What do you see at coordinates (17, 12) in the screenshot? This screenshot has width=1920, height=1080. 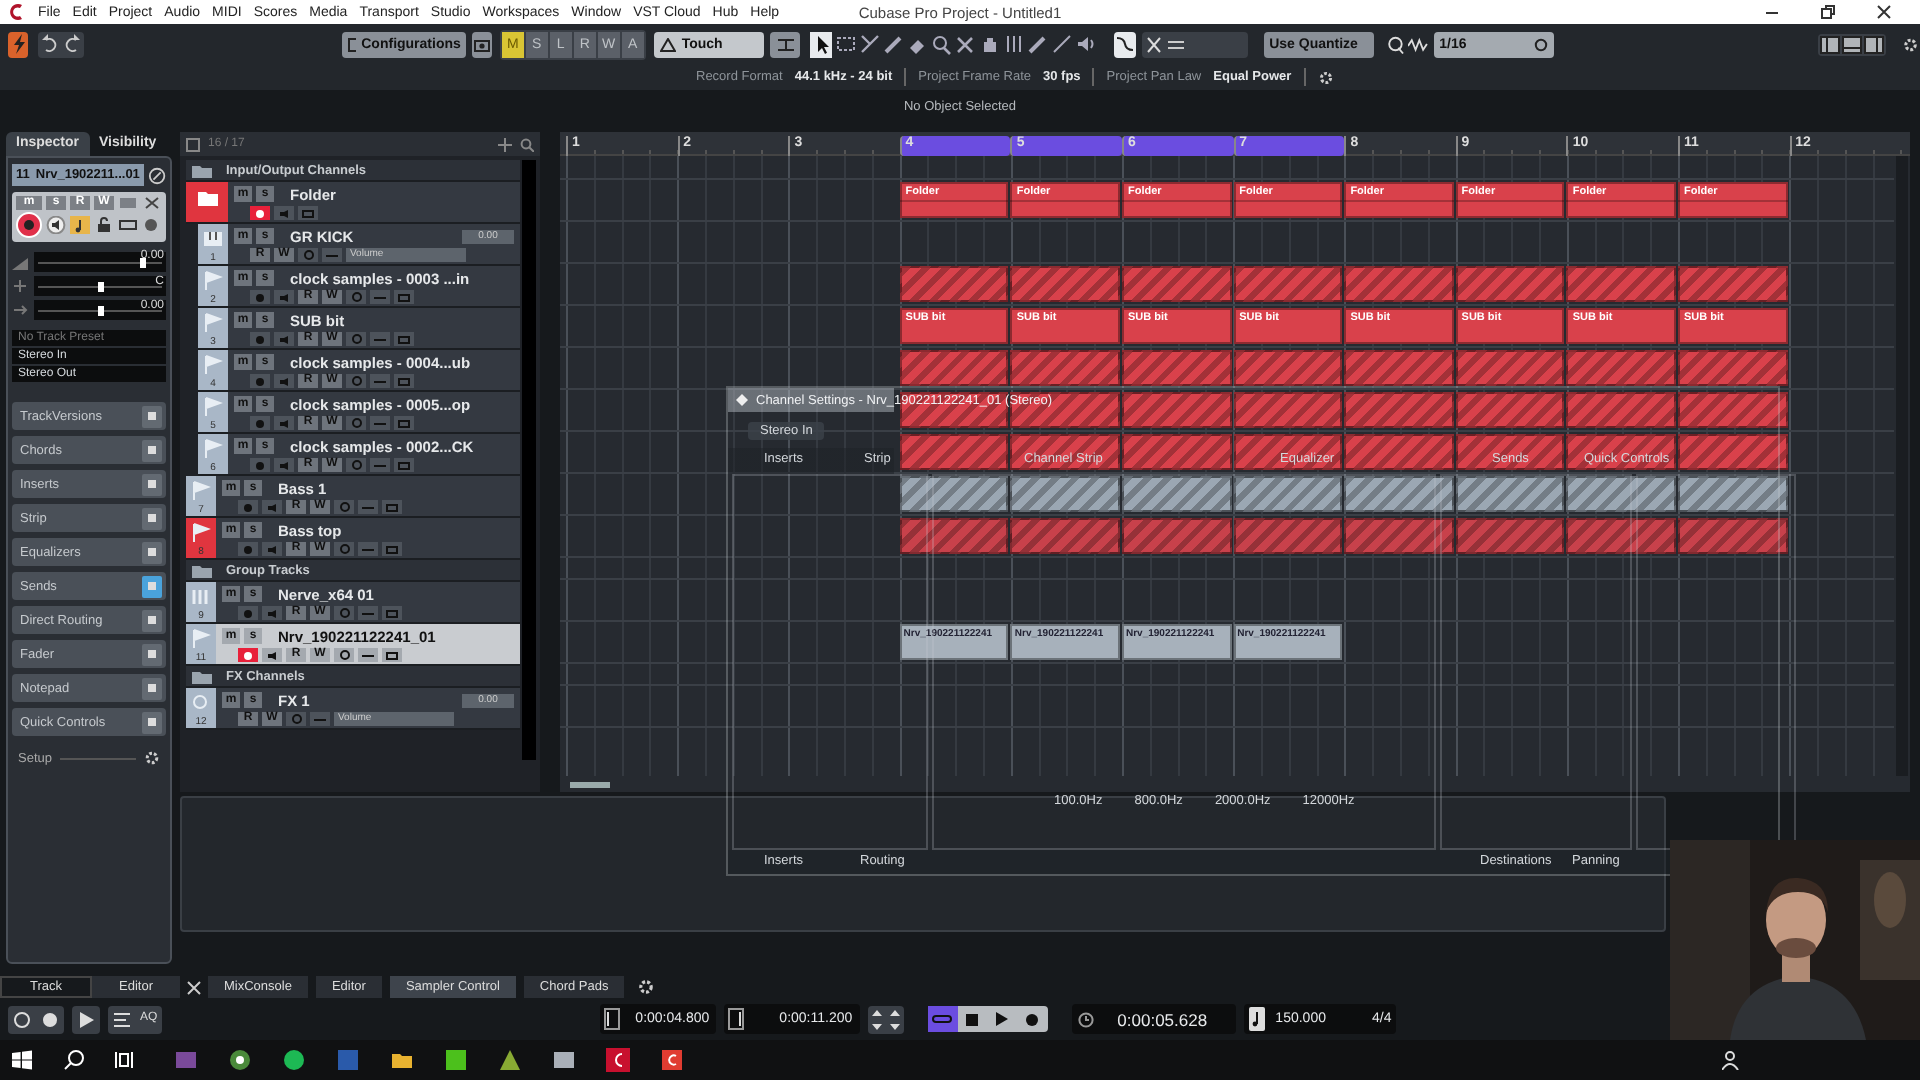 I see `app-logo-icon` at bounding box center [17, 12].